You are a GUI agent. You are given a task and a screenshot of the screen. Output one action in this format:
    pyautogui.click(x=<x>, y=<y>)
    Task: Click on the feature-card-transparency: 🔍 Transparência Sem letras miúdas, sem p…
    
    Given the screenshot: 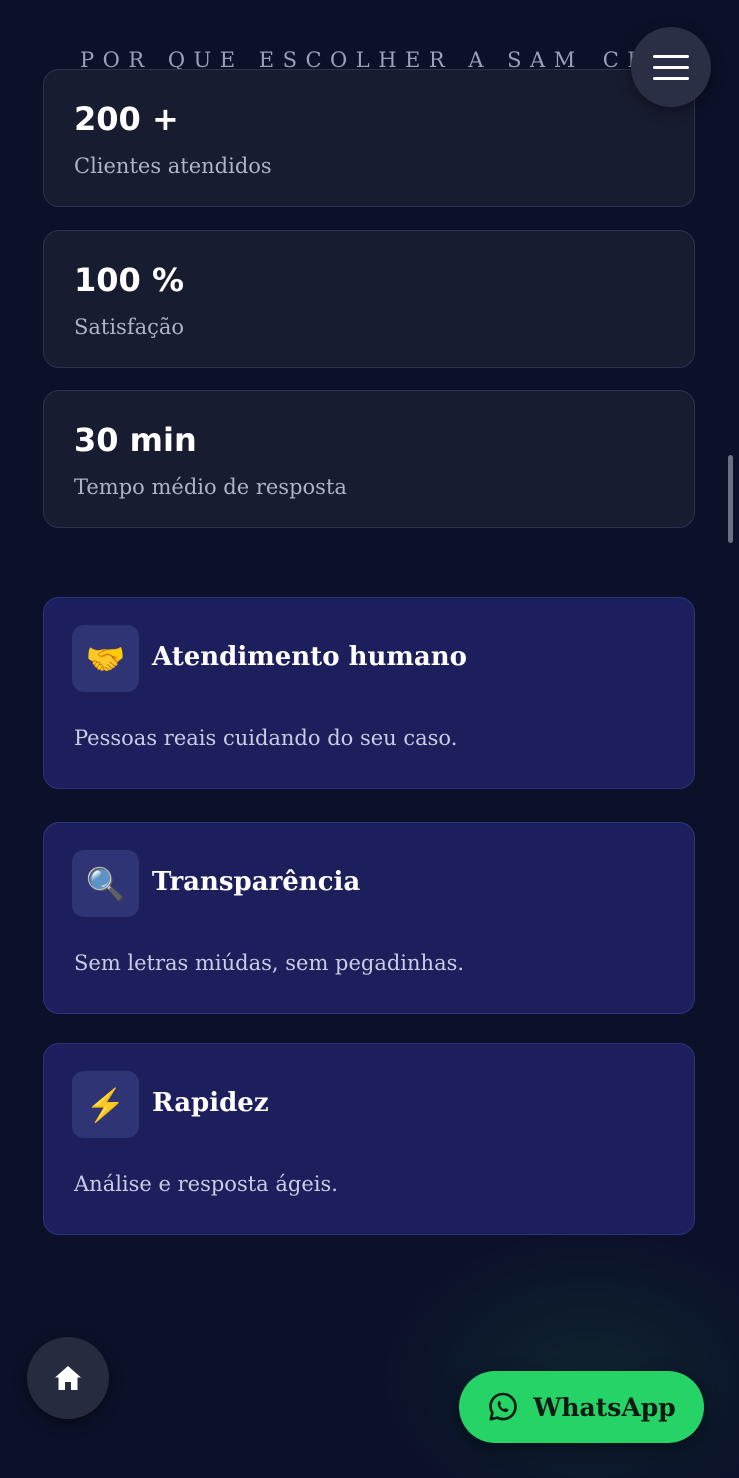 What is the action you would take?
    pyautogui.click(x=369, y=918)
    